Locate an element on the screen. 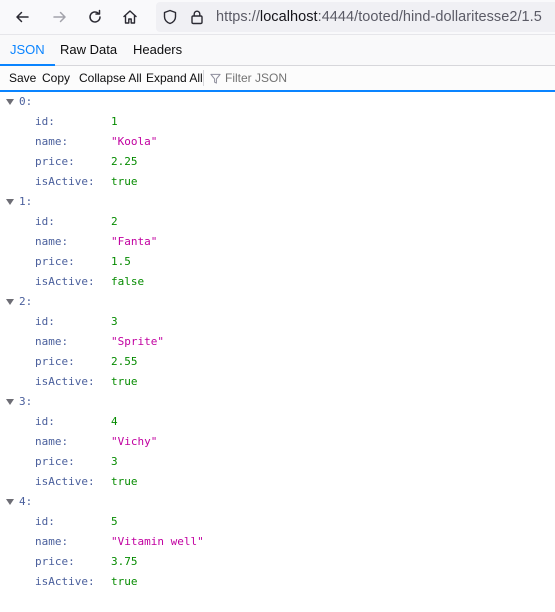 The height and width of the screenshot is (612, 555). reload-button is located at coordinates (95, 17).